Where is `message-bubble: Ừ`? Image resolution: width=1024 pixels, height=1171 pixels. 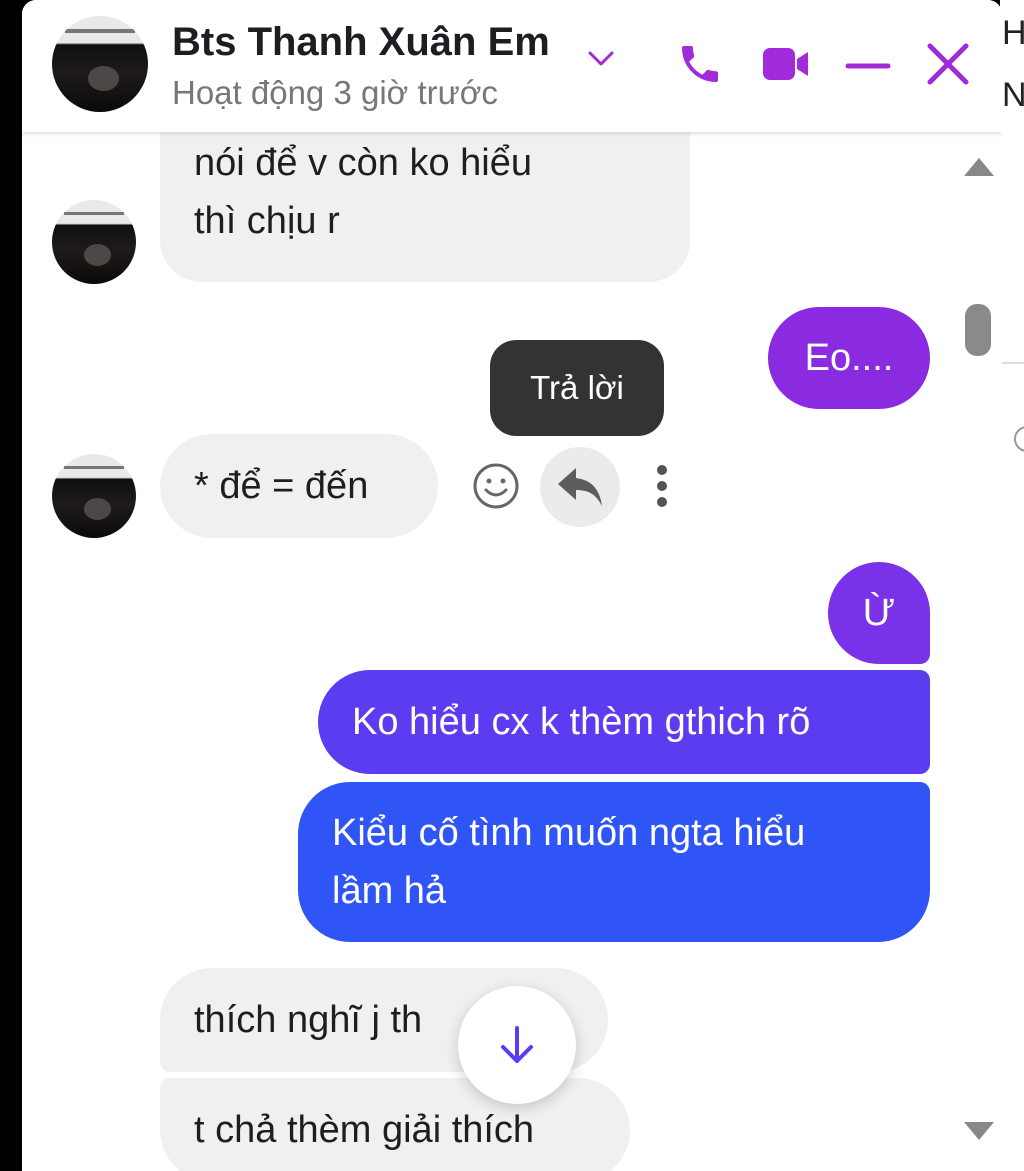 message-bubble: Ừ is located at coordinates (879, 613).